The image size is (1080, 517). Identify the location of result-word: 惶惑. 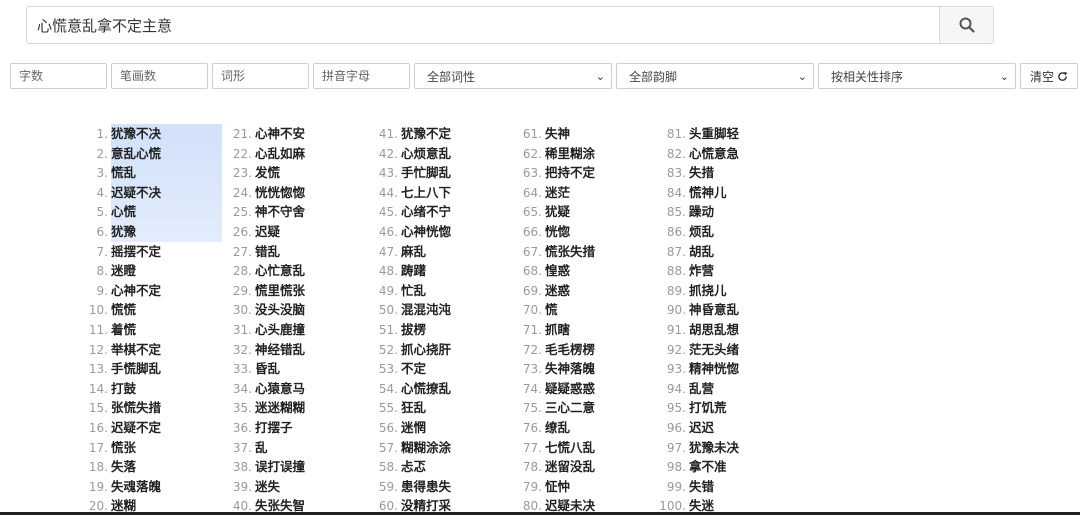
(557, 270).